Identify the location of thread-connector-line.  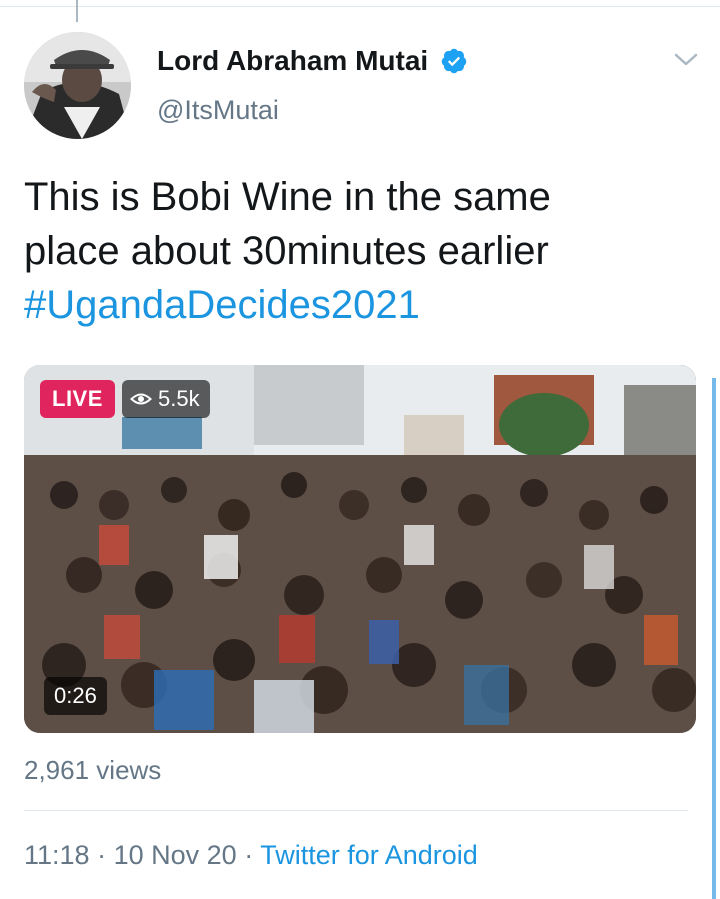
(77, 11).